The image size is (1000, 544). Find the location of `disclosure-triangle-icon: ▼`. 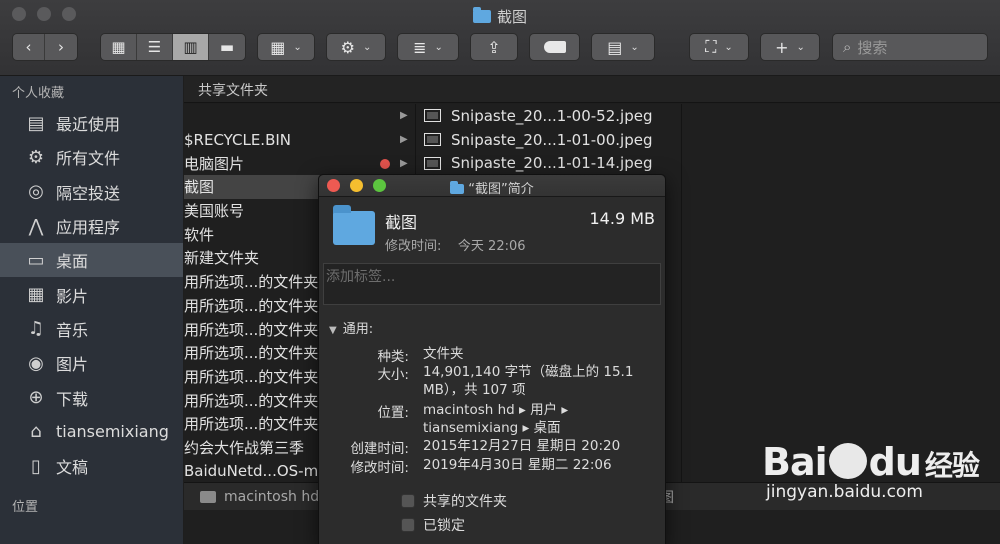

disclosure-triangle-icon: ▼ is located at coordinates (333, 330).